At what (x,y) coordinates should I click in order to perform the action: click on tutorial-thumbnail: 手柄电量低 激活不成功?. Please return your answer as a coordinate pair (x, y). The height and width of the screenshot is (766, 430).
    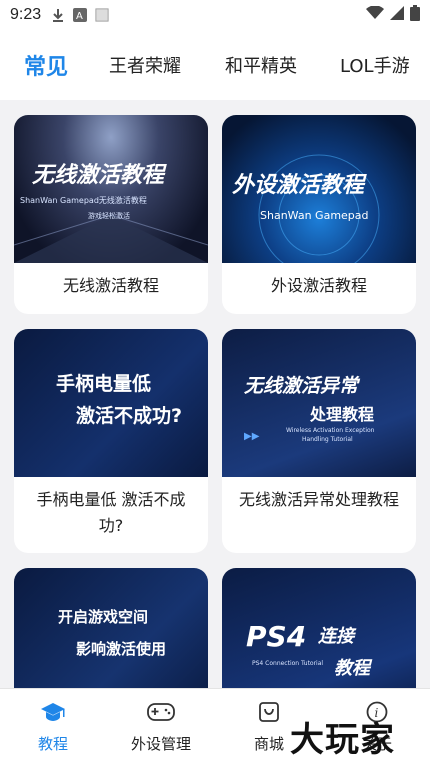
    Looking at the image, I should click on (111, 403).